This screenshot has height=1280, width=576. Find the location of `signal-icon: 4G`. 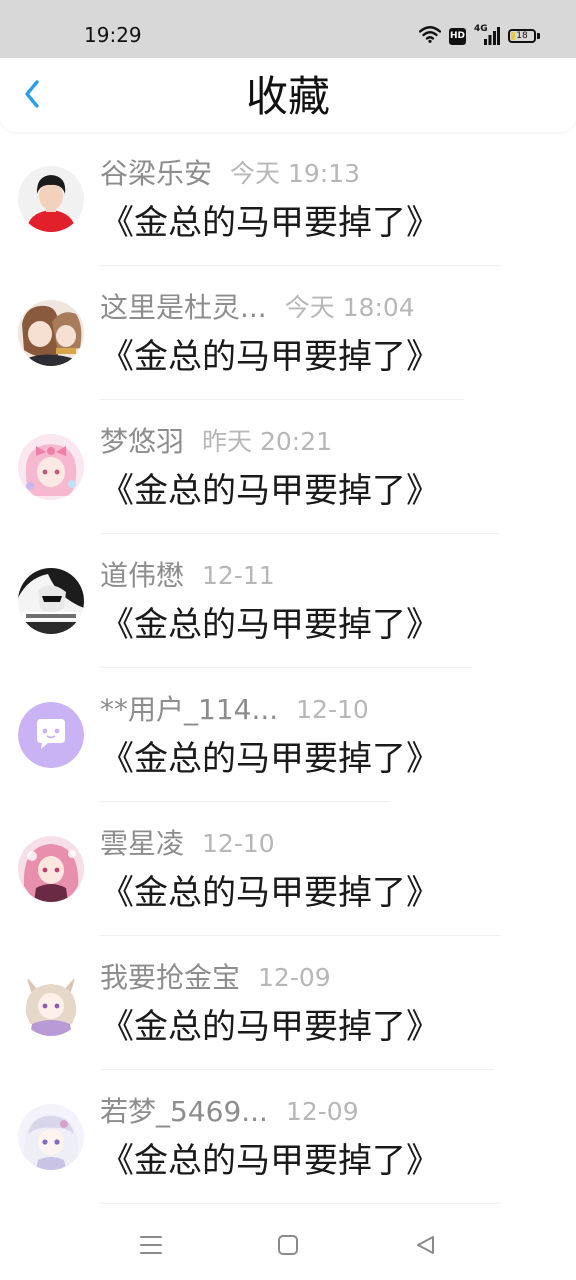

signal-icon: 4G is located at coordinates (487, 35).